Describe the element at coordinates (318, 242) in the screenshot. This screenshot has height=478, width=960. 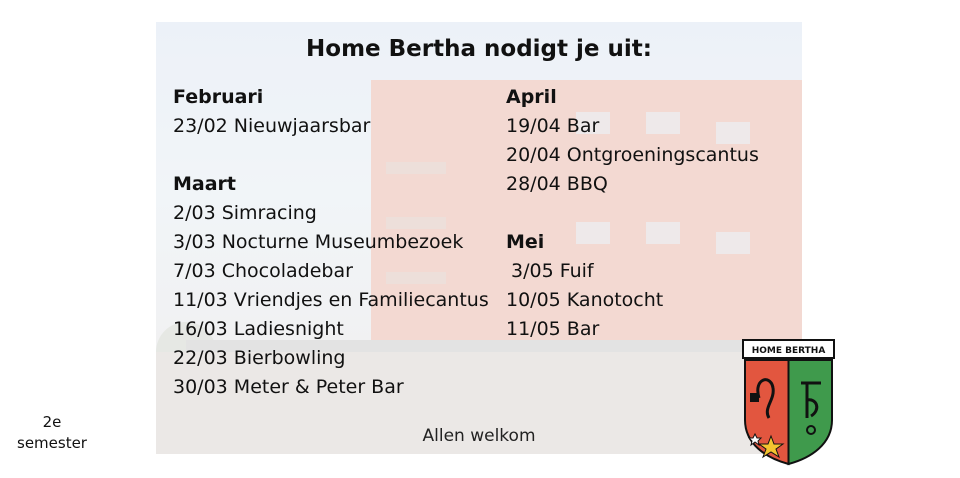
I see `event-item: 3/03 Nocturne Museumbezoek` at that location.